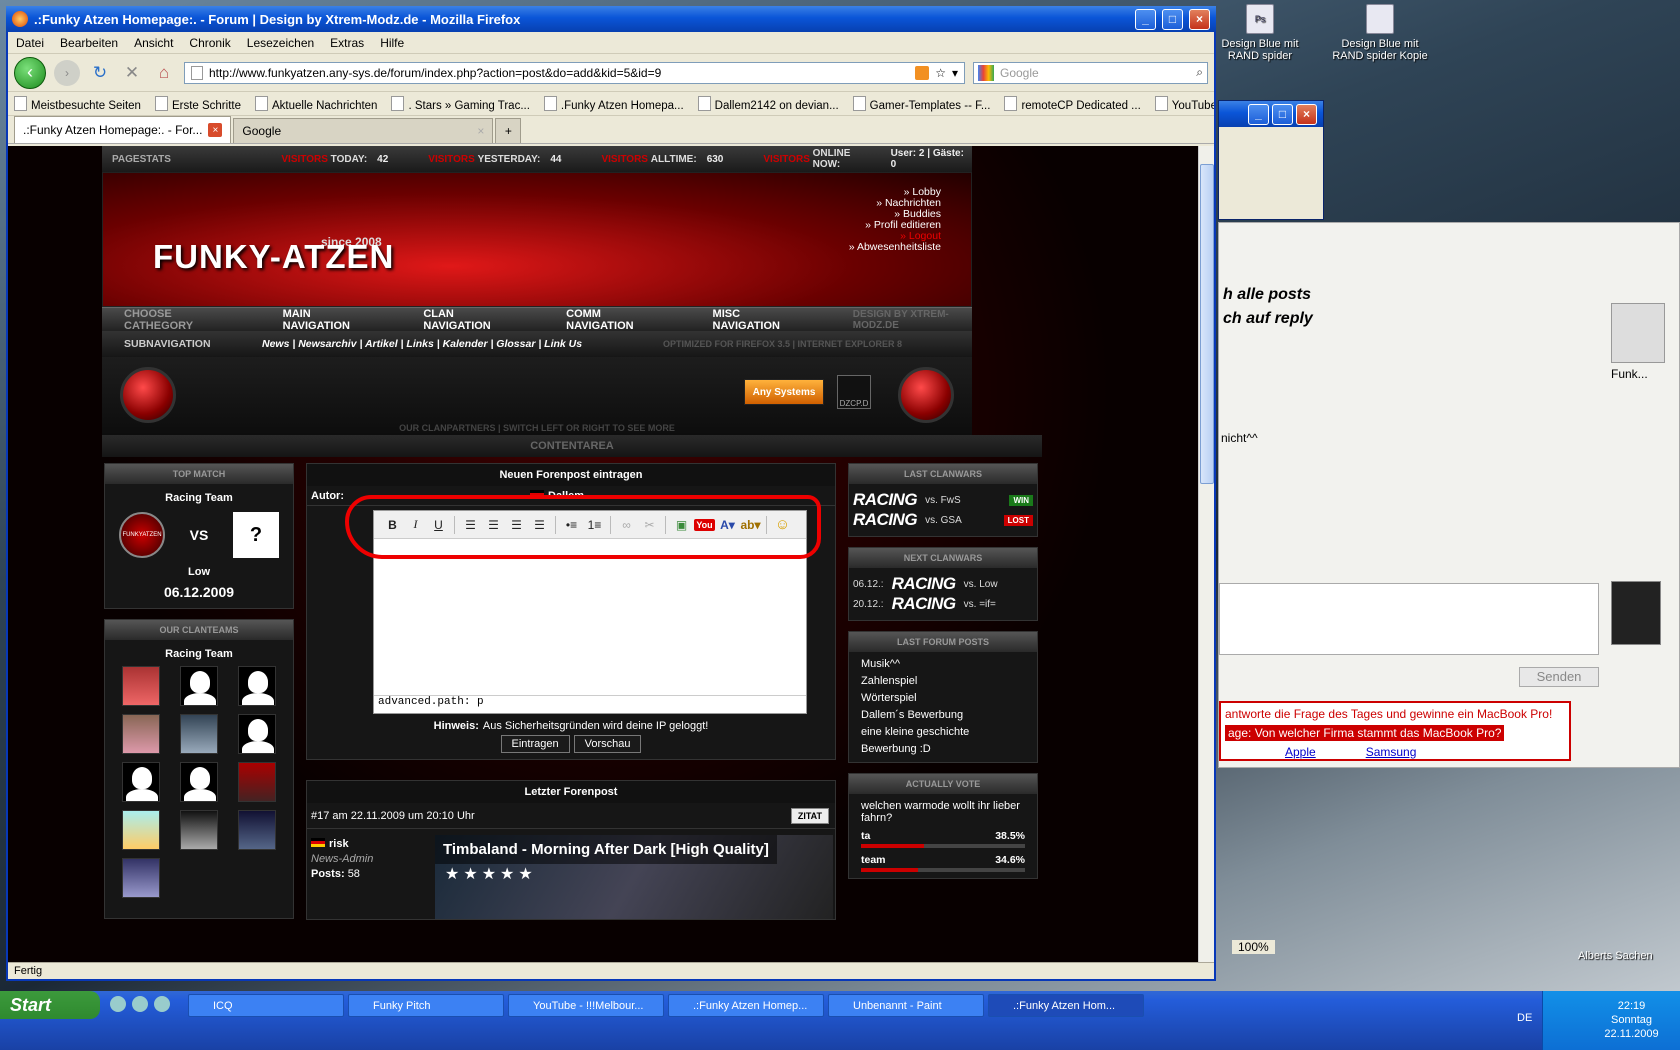 Image resolution: width=1680 pixels, height=1050 pixels. I want to click on forward-arrow-icon: ›, so click(67, 72).